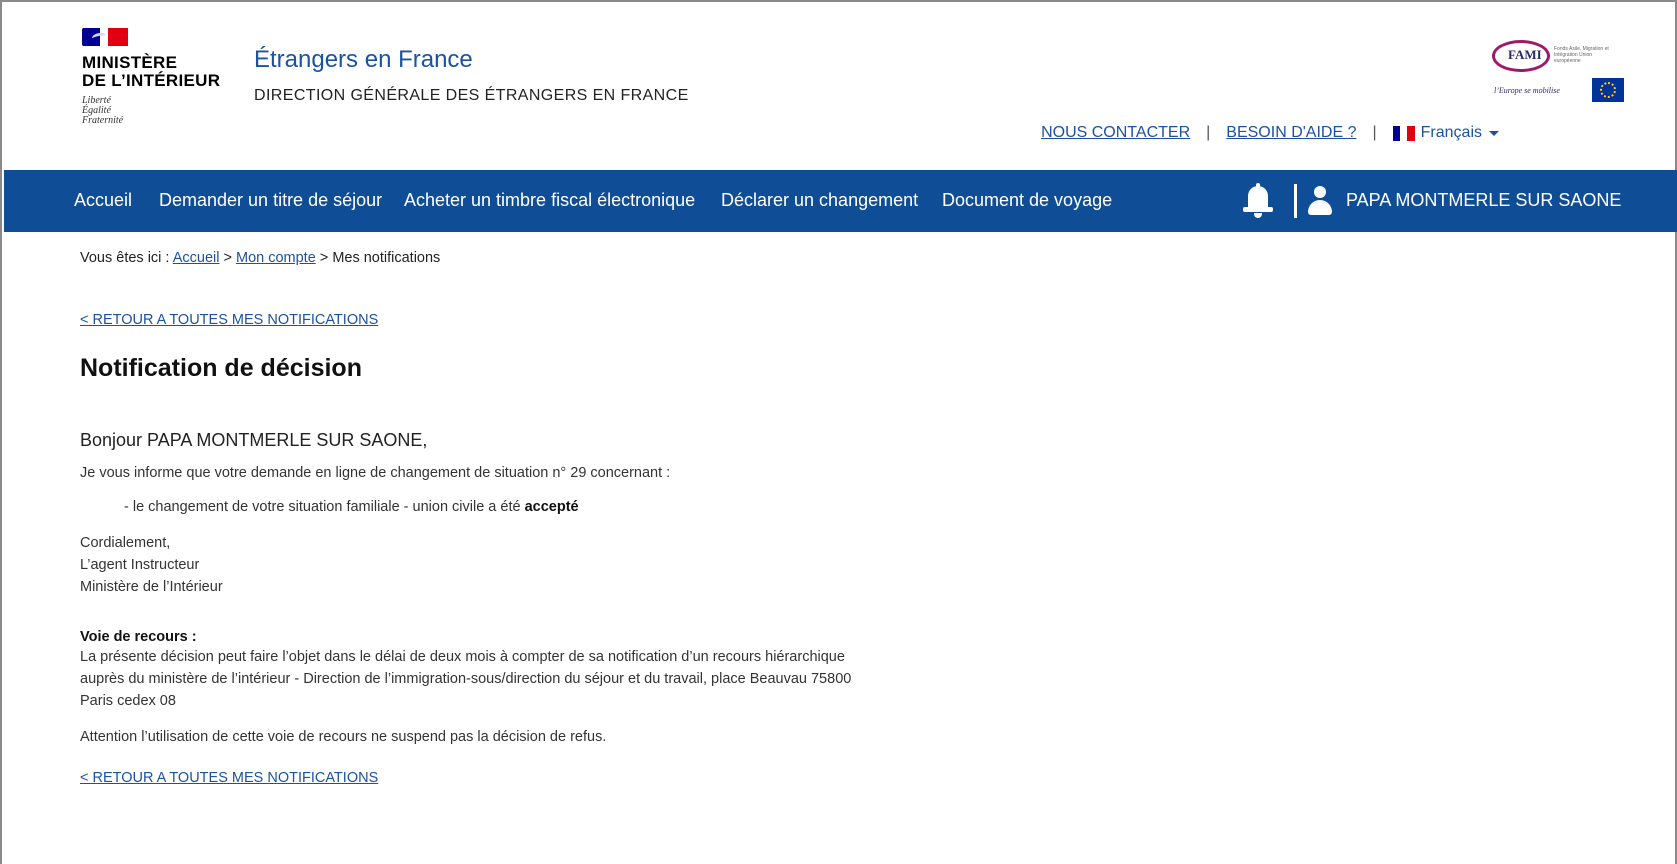  I want to click on page-title: Notification de décision, so click(221, 368).